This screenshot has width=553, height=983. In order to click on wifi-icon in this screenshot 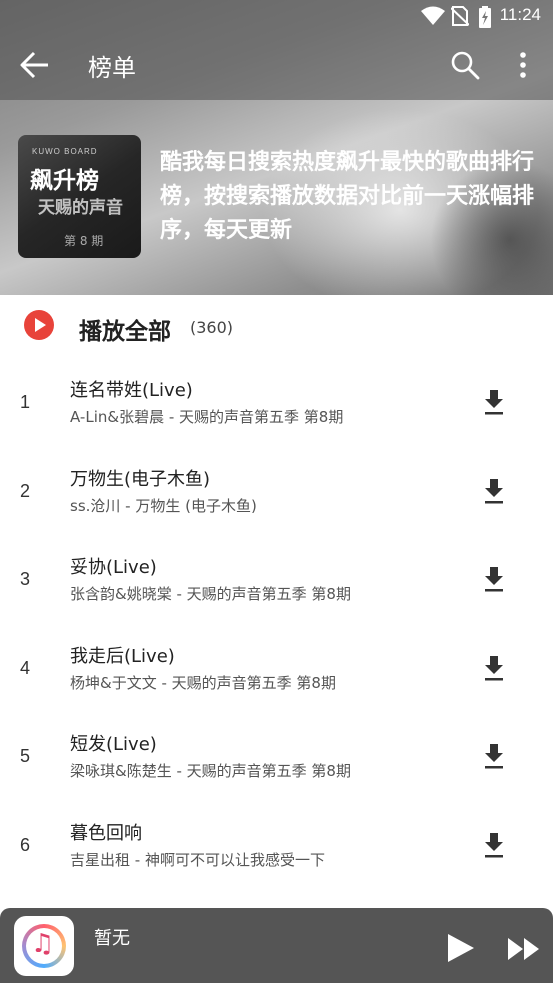, I will do `click(433, 15)`.